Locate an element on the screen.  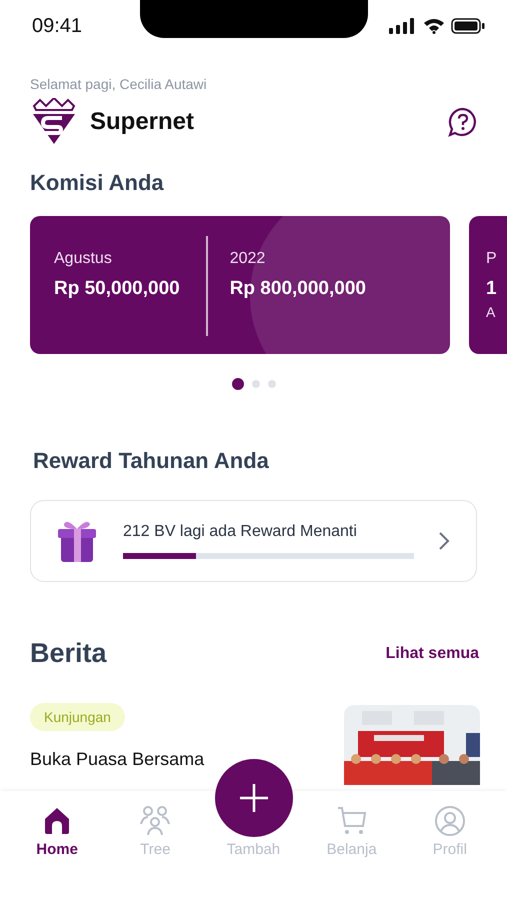
section-title: Berita is located at coordinates (68, 653).